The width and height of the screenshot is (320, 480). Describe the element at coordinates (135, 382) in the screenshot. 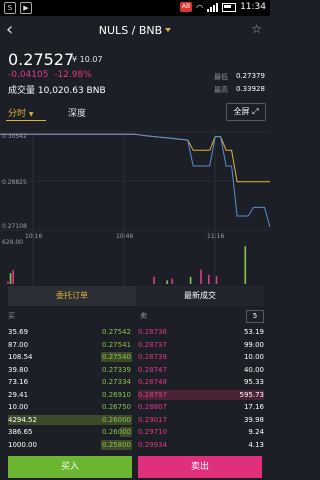

I see `orderbook-row: 73.16 0.27334 0.28748 95.33` at that location.